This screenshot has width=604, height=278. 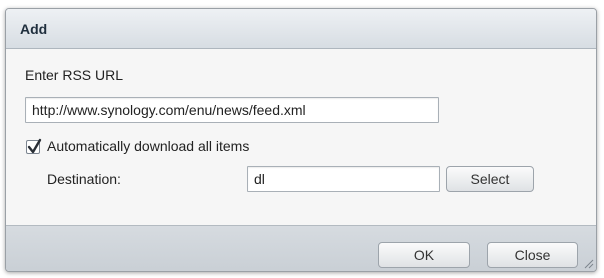 What do you see at coordinates (232, 110) in the screenshot?
I see `rss-url-input` at bounding box center [232, 110].